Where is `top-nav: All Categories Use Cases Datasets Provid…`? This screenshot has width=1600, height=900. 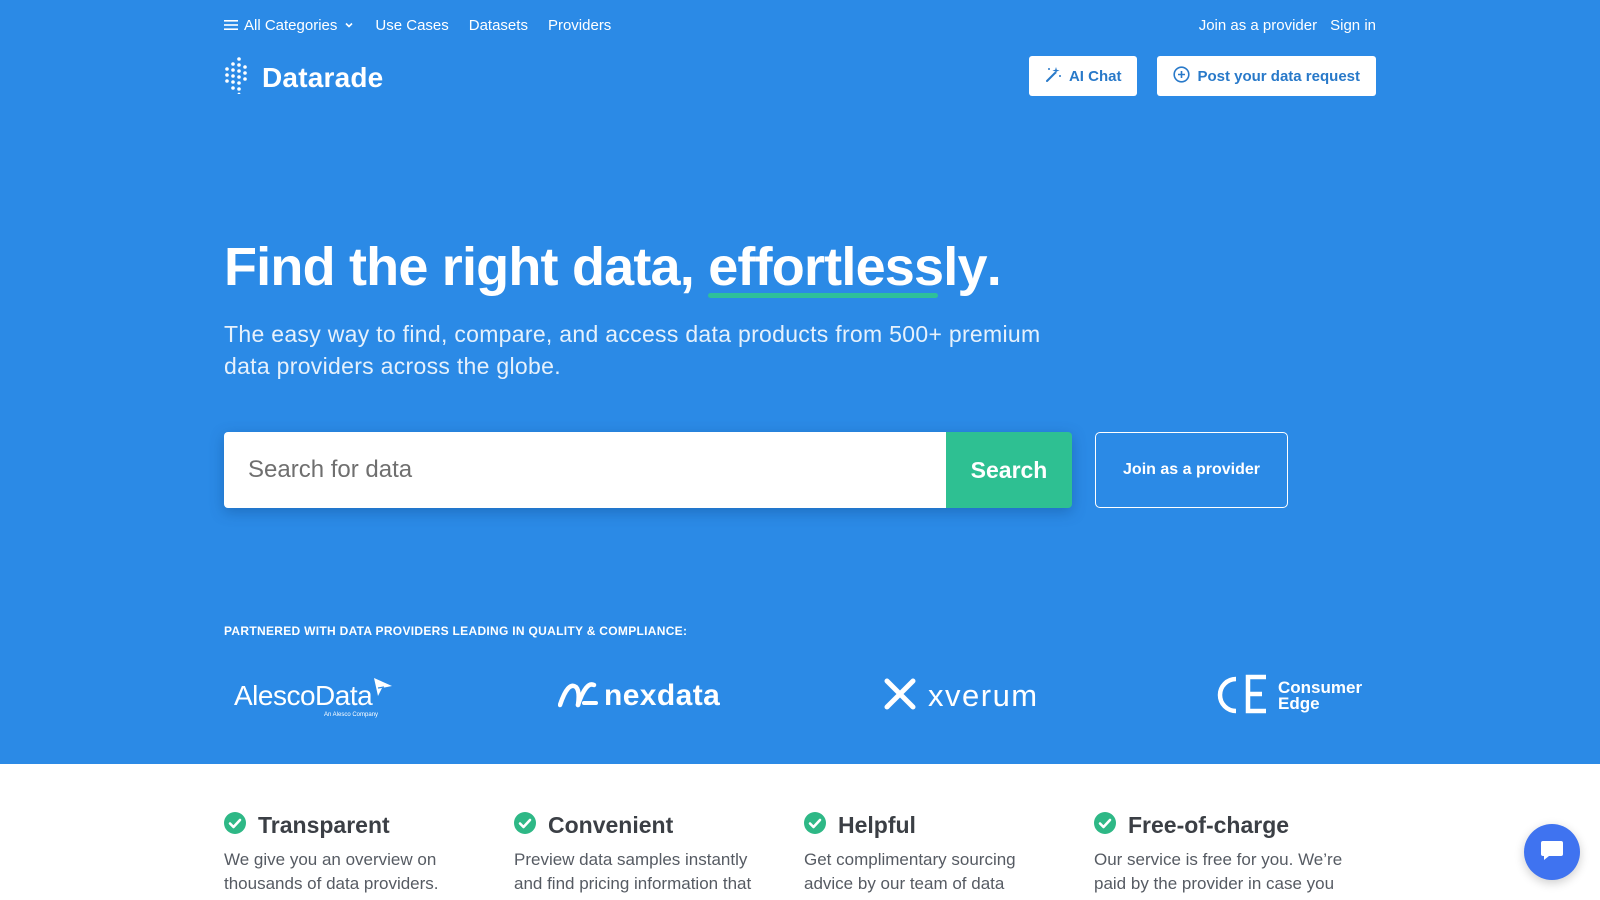 top-nav: All Categories Use Cases Datasets Provid… is located at coordinates (800, 25).